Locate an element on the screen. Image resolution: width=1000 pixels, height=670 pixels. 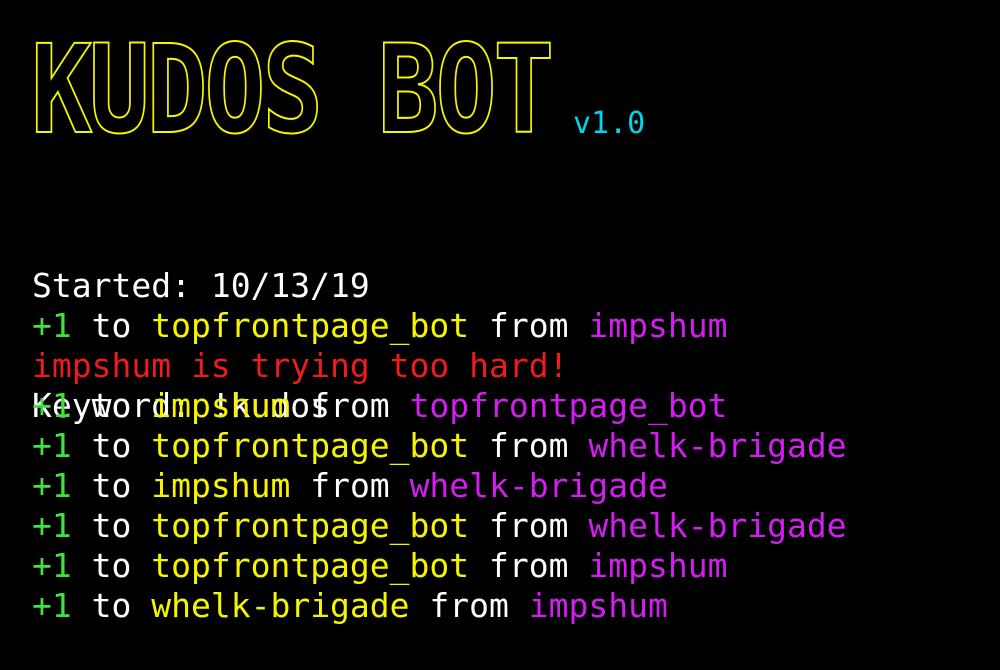
banner-title-hatching: KUDOS BOT is located at coordinates (291, 90).